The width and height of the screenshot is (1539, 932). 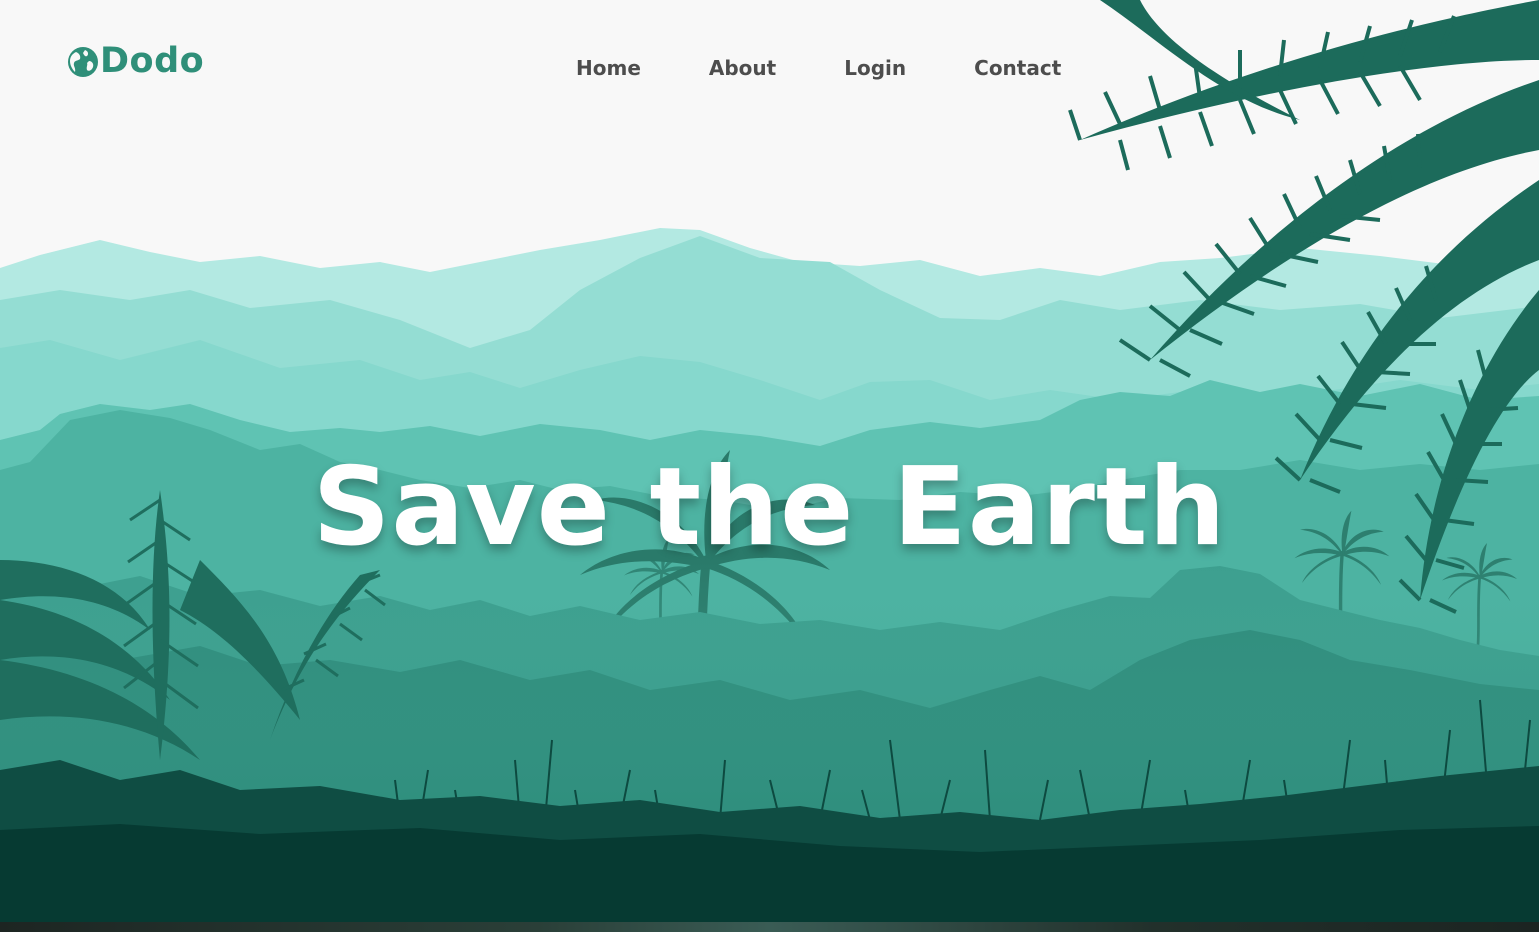 I want to click on nav-contact-link: Contact, so click(x=1017, y=68).